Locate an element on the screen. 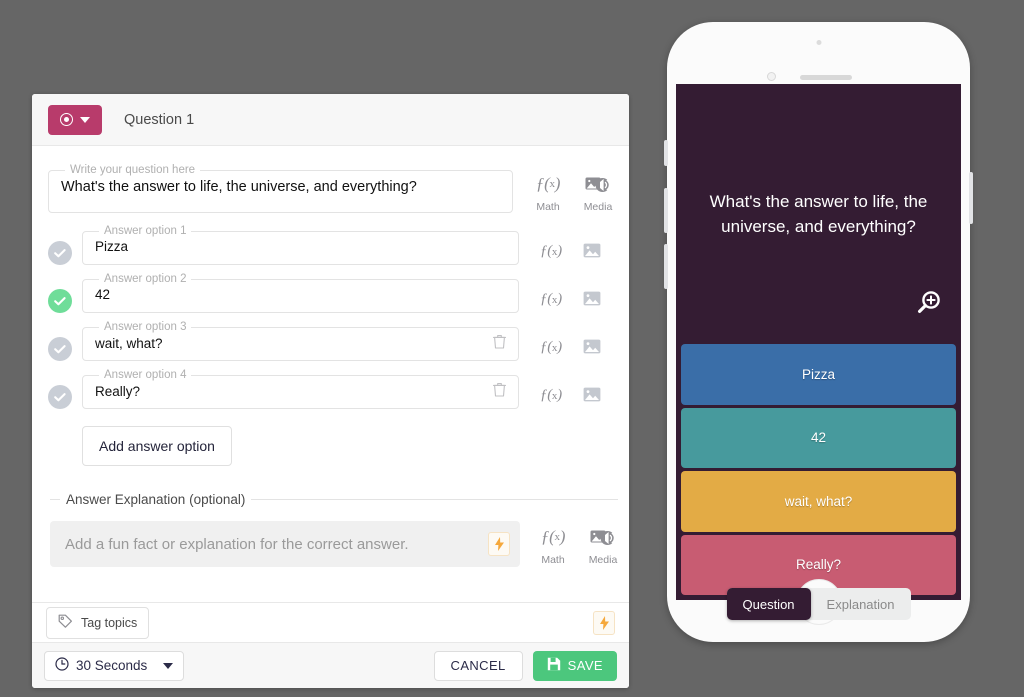 The height and width of the screenshot is (697, 1024). floppy-disk-icon is located at coordinates (554, 665).